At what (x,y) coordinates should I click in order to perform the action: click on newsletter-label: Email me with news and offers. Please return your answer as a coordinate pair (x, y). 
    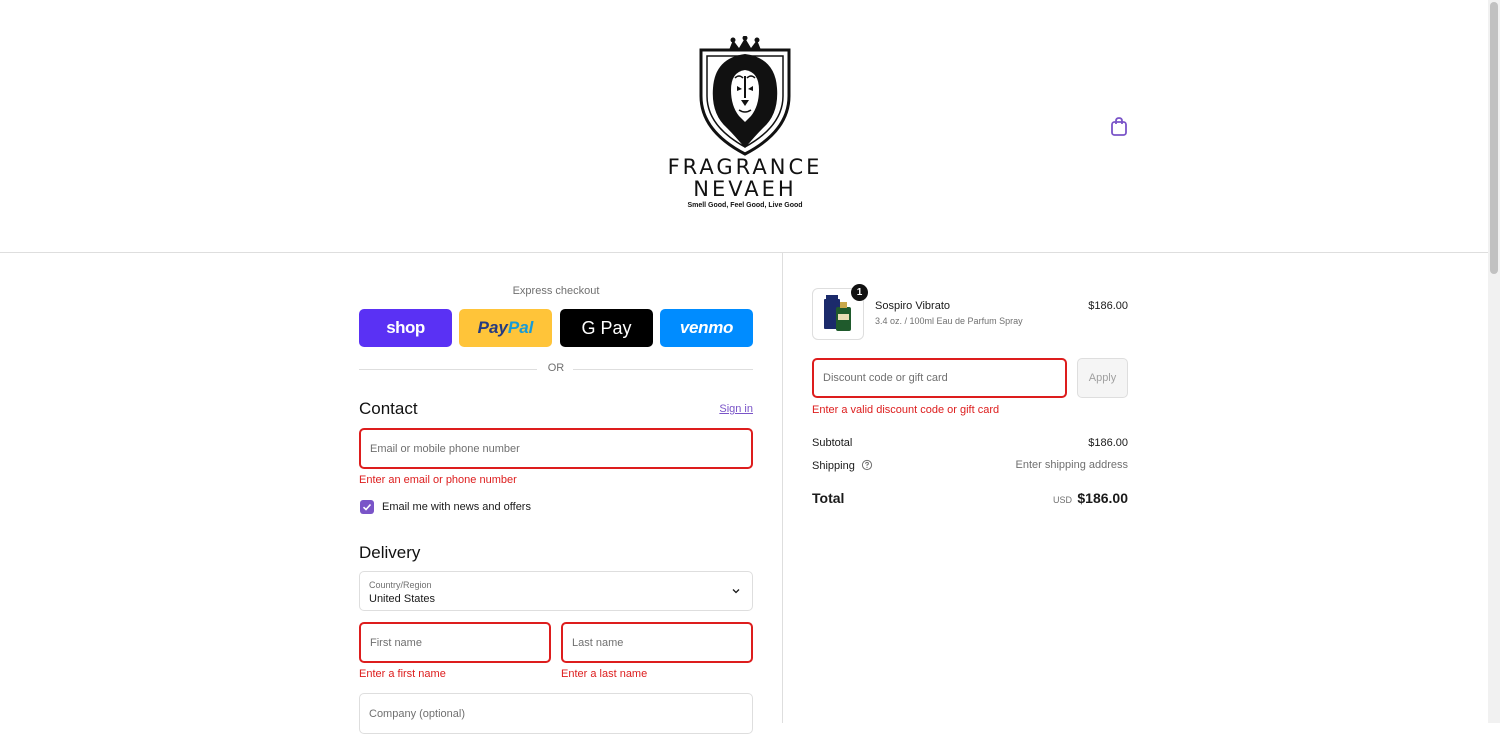
    Looking at the image, I should click on (456, 507).